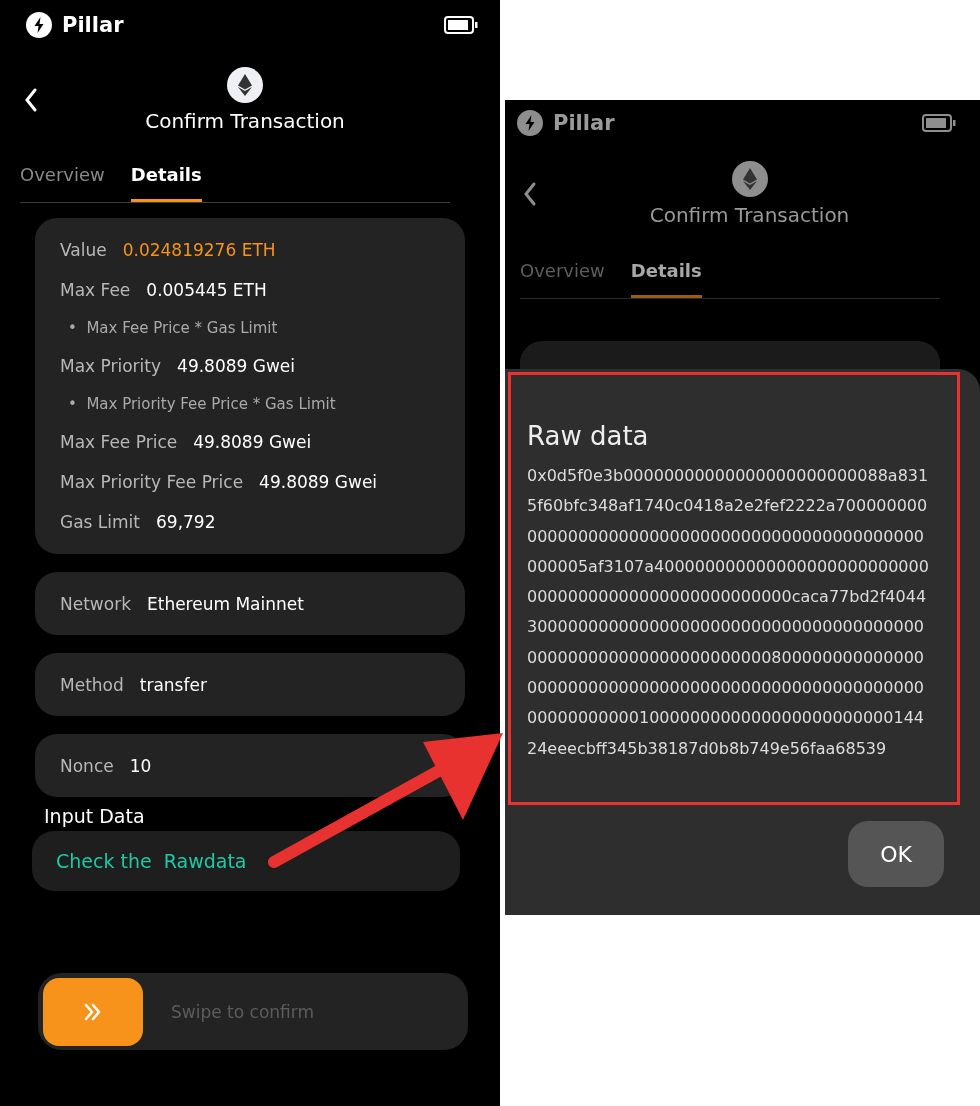  I want to click on field-value: 0.005445 ETH, so click(206, 290).